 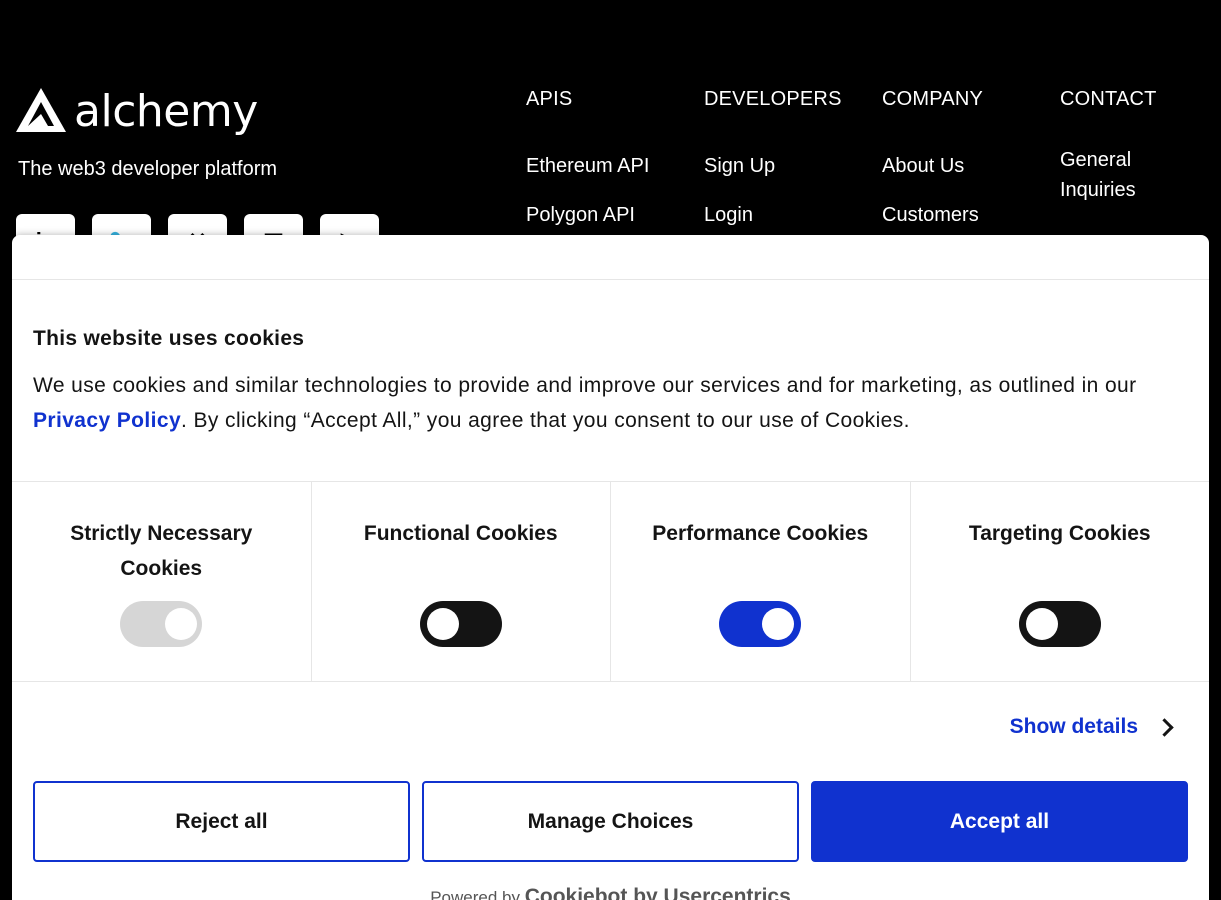 What do you see at coordinates (999, 821) in the screenshot?
I see `accept-all-button: Accept all` at bounding box center [999, 821].